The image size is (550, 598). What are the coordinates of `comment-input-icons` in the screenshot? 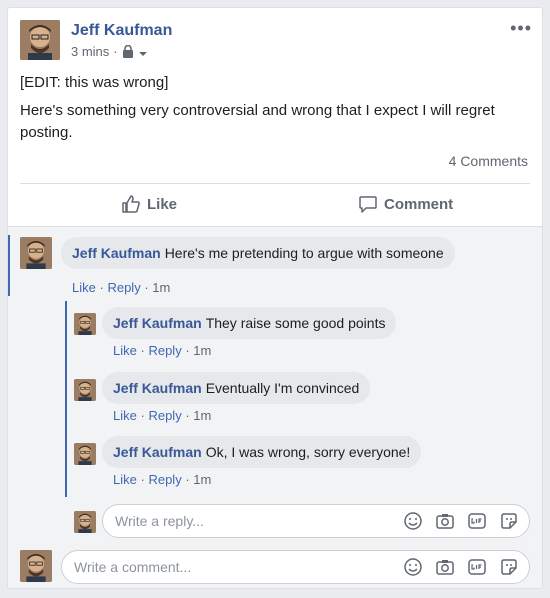 It's located at (461, 567).